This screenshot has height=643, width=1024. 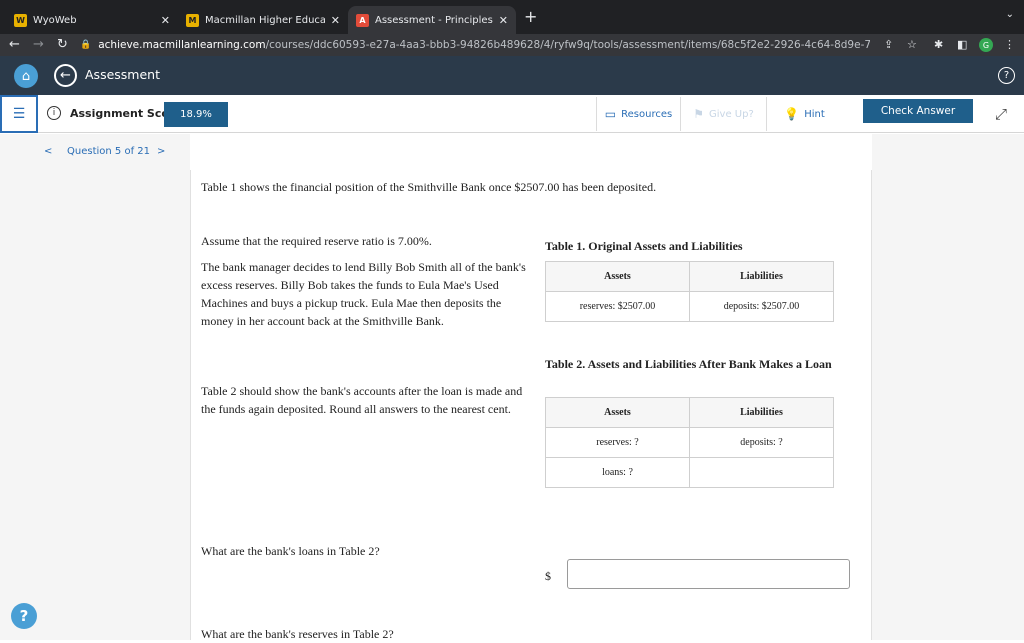 What do you see at coordinates (55, 20) in the screenshot?
I see `tab-title: WyoWeb` at bounding box center [55, 20].